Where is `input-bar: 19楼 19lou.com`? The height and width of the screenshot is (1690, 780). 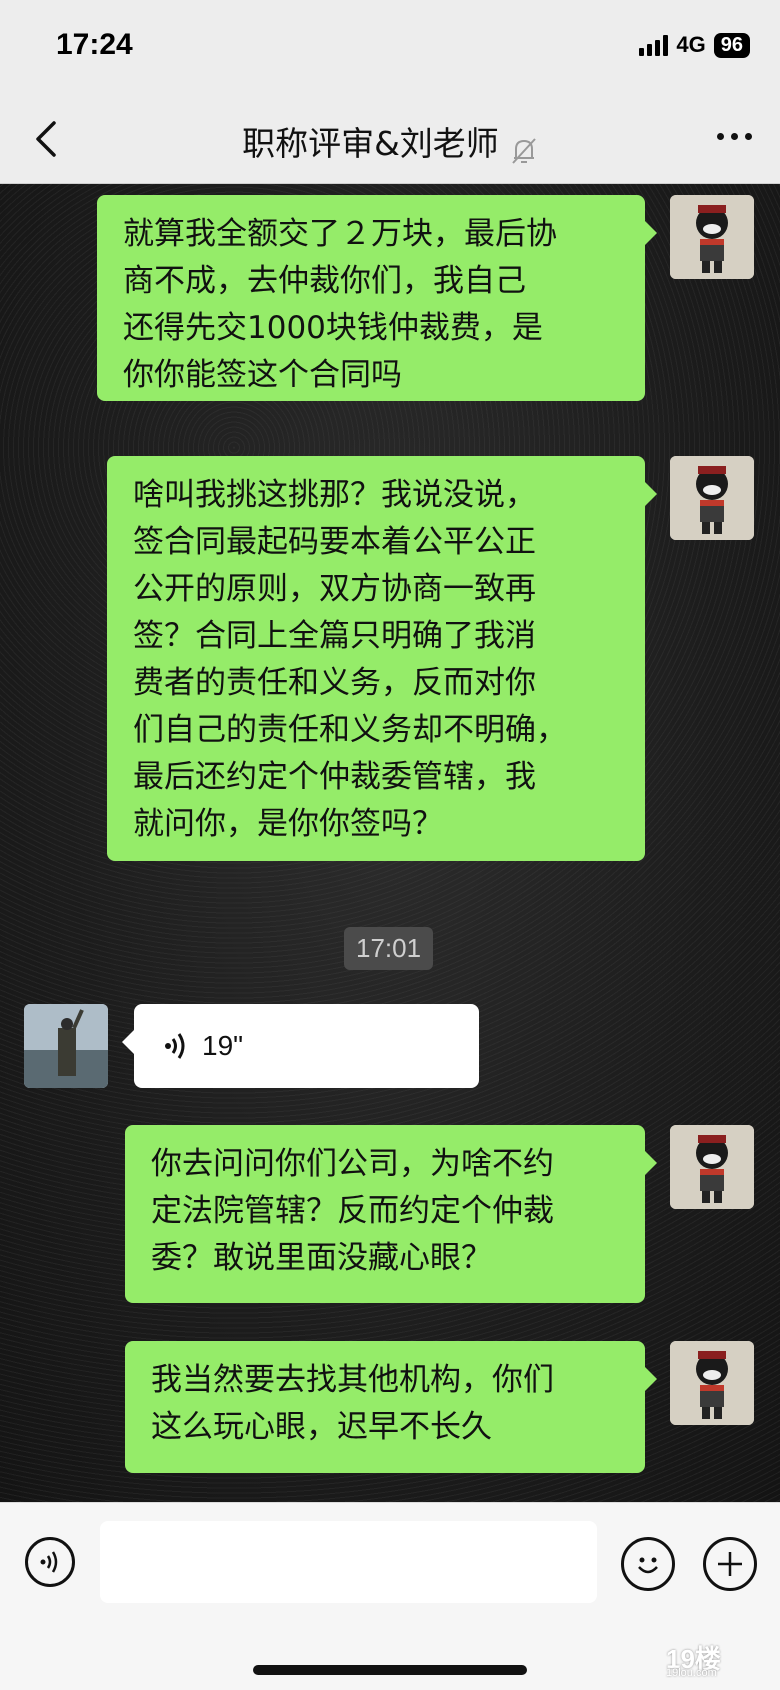 input-bar: 19楼 19lou.com is located at coordinates (390, 1596).